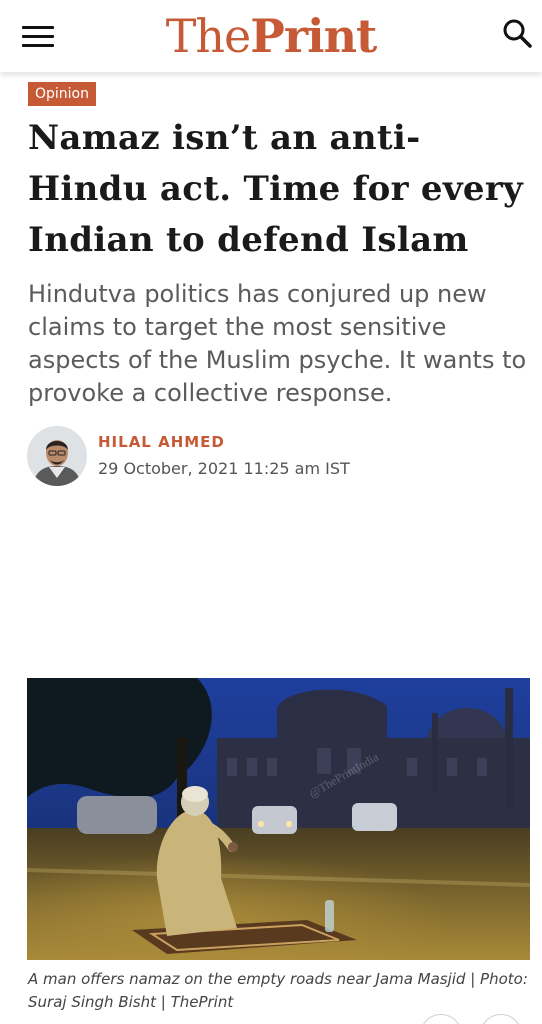  Describe the element at coordinates (62, 94) in the screenshot. I see `category-badge: Opinion` at that location.